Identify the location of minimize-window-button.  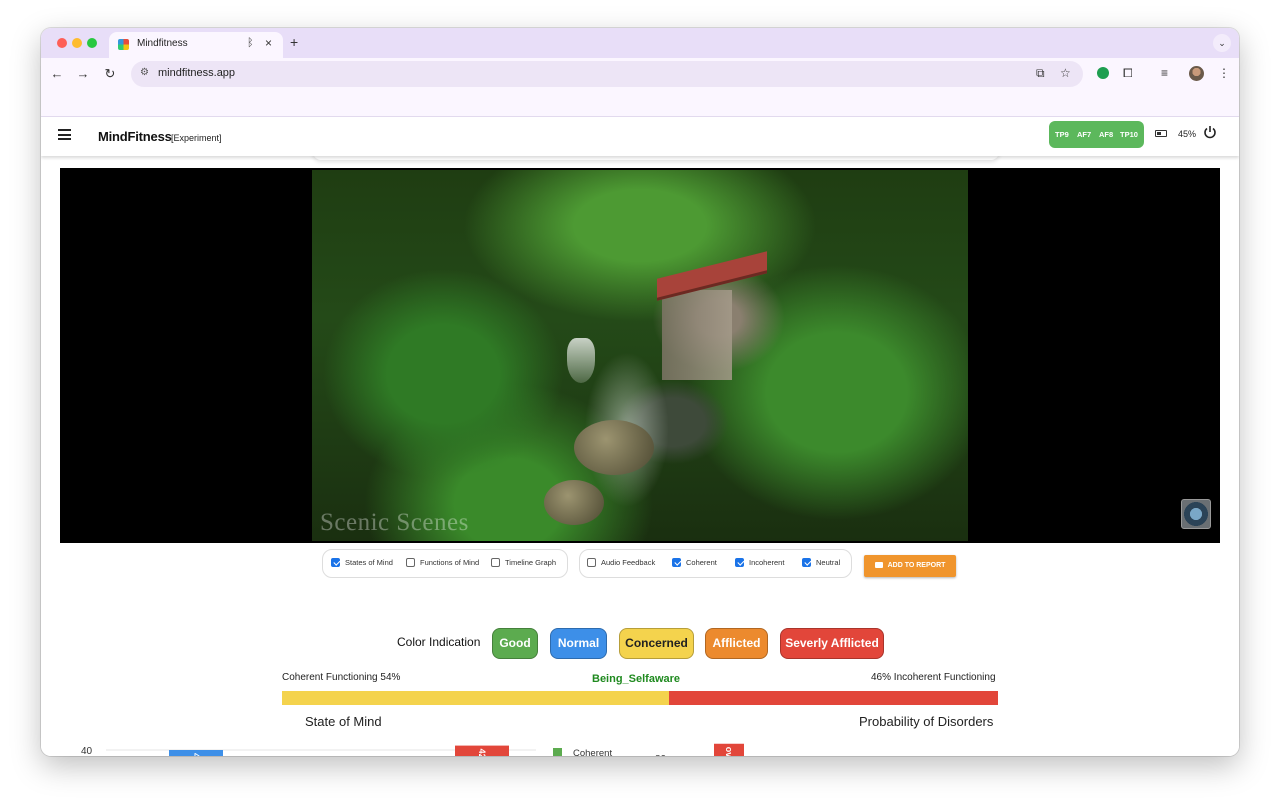
(77, 43).